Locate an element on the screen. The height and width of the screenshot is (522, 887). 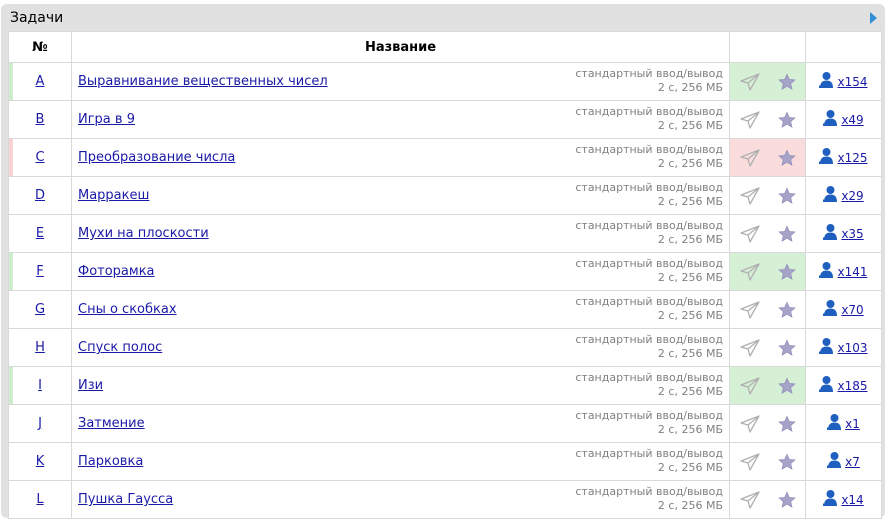
problem-name-link: Парковка is located at coordinates (110, 461).